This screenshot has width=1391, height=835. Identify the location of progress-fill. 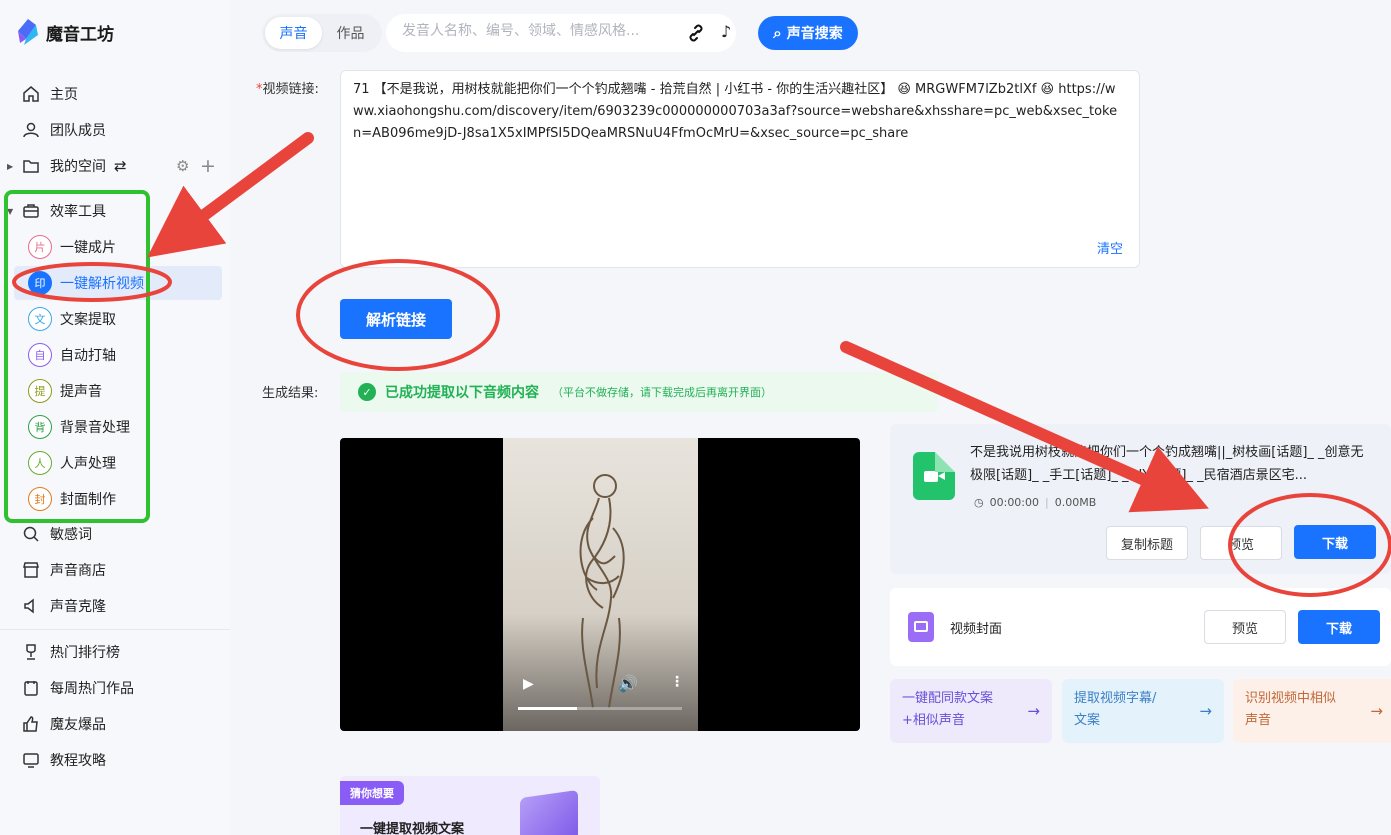
(548, 708).